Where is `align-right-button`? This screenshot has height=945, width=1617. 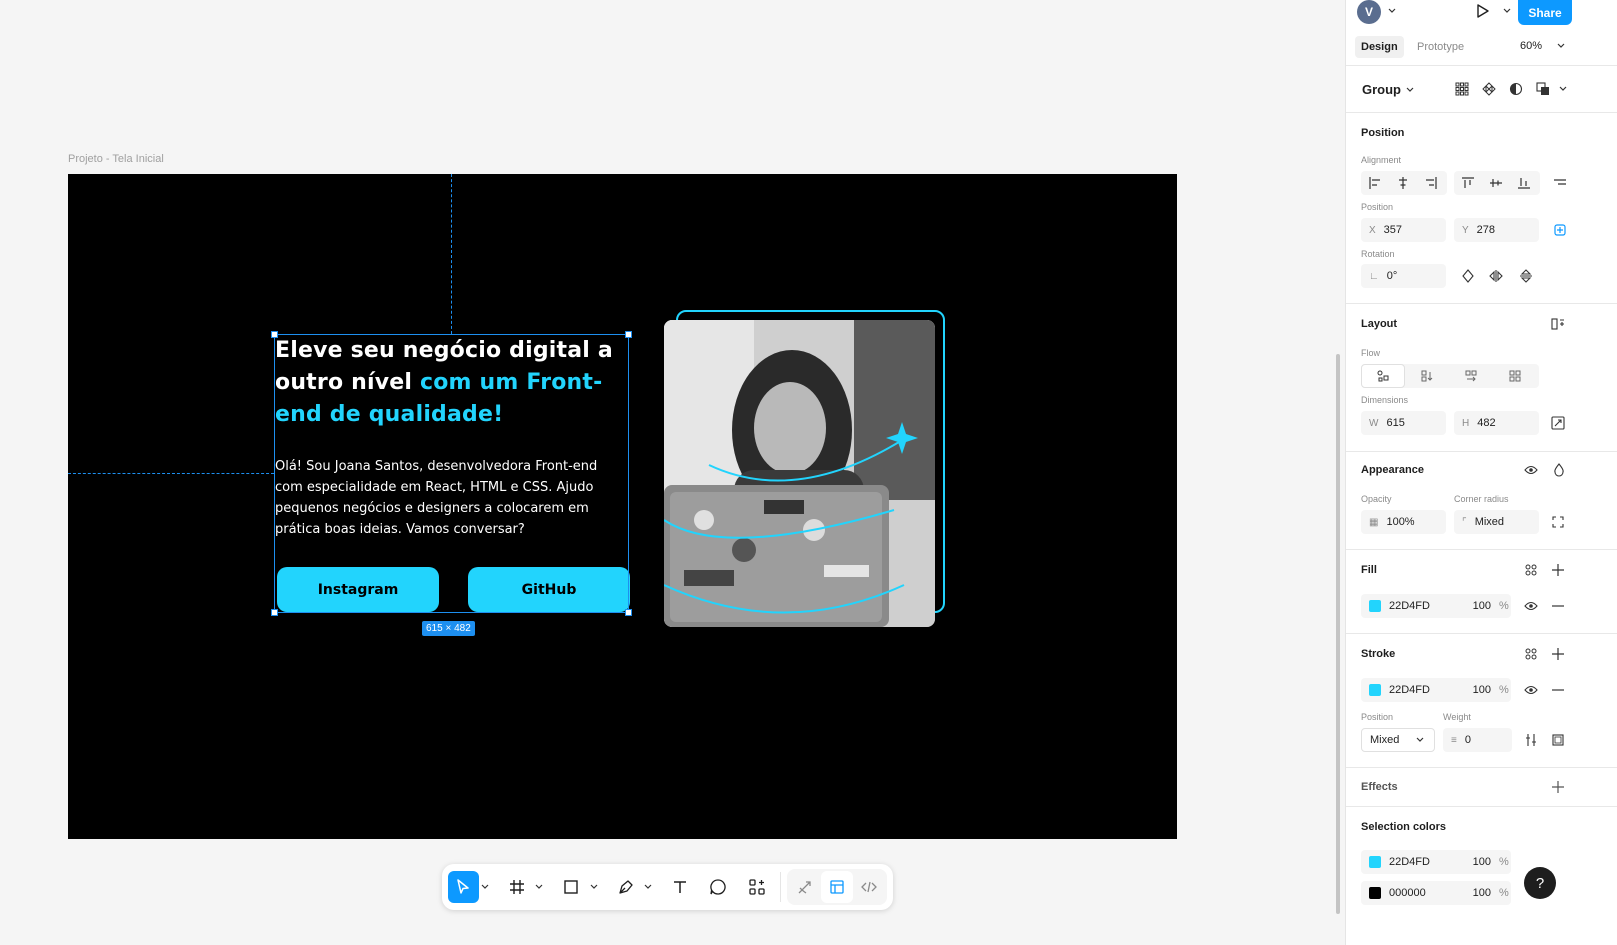
align-right-button is located at coordinates (1431, 183).